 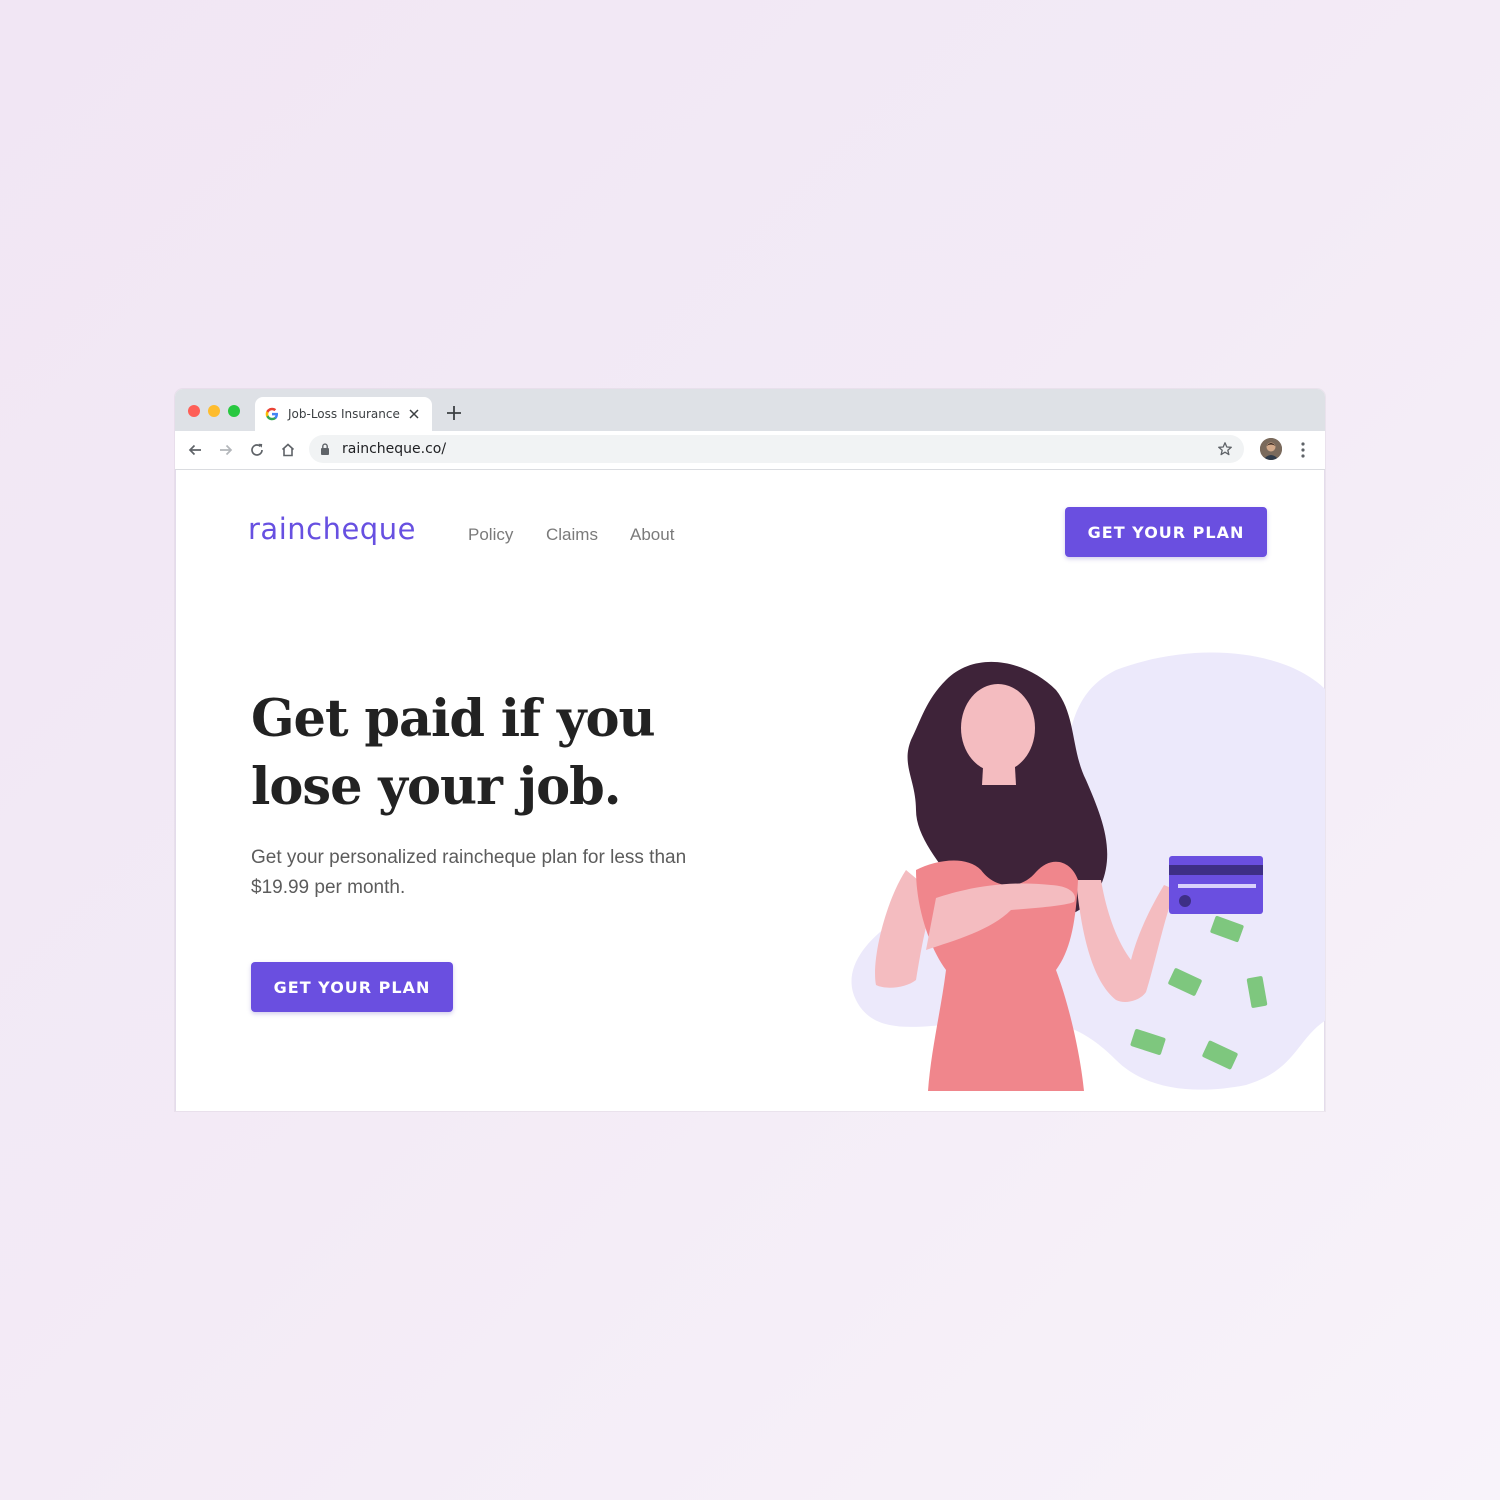 I want to click on close-icon, so click(x=414, y=414).